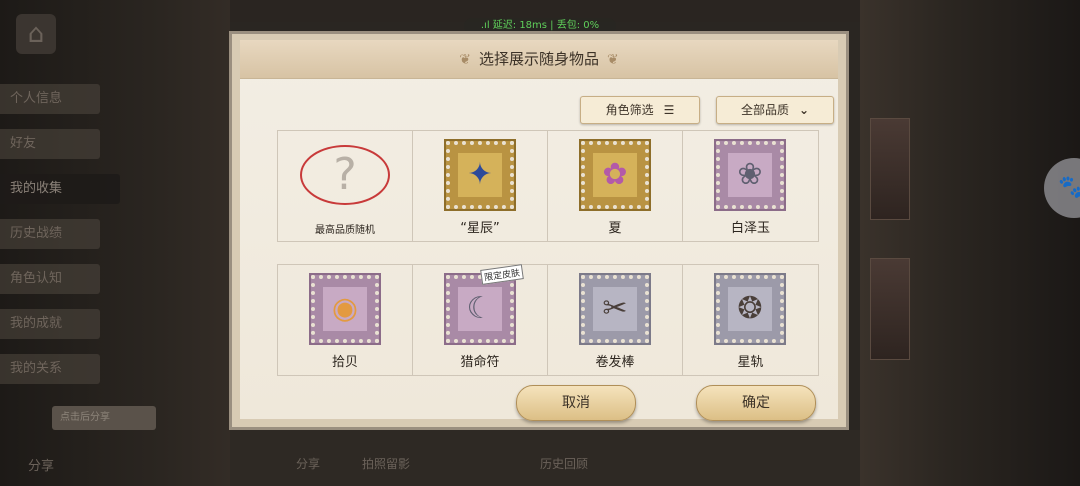  I want to click on item-random-best: ? 最高品质随机, so click(345, 186).